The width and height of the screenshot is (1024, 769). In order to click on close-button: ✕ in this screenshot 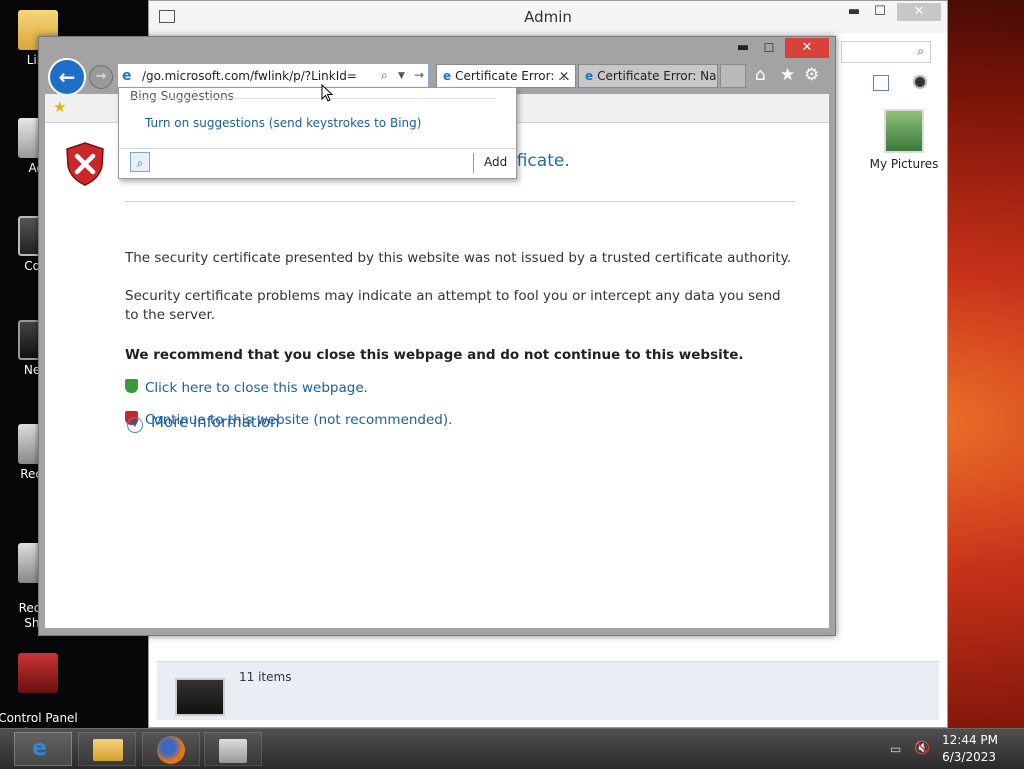, I will do `click(919, 12)`.